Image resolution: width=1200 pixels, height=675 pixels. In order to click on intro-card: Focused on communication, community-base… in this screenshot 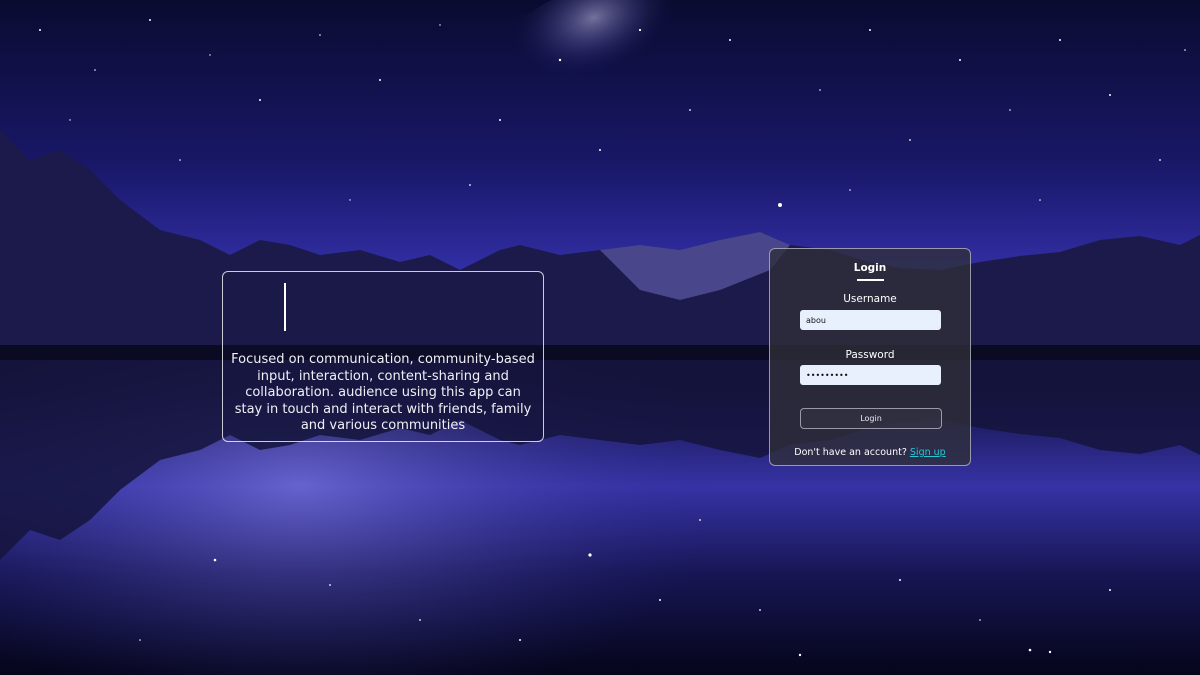, I will do `click(383, 356)`.